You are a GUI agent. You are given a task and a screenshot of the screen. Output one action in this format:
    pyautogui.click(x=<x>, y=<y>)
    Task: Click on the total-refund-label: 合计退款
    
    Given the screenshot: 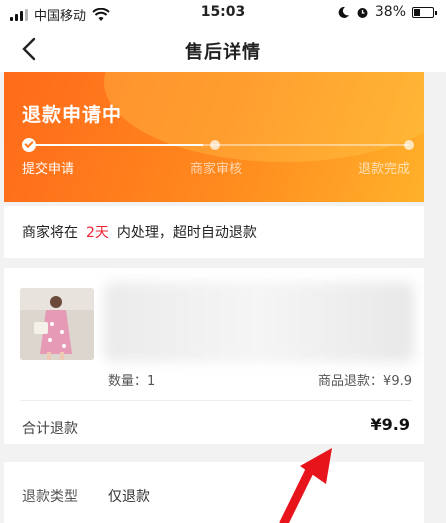 What is the action you would take?
    pyautogui.click(x=50, y=429)
    